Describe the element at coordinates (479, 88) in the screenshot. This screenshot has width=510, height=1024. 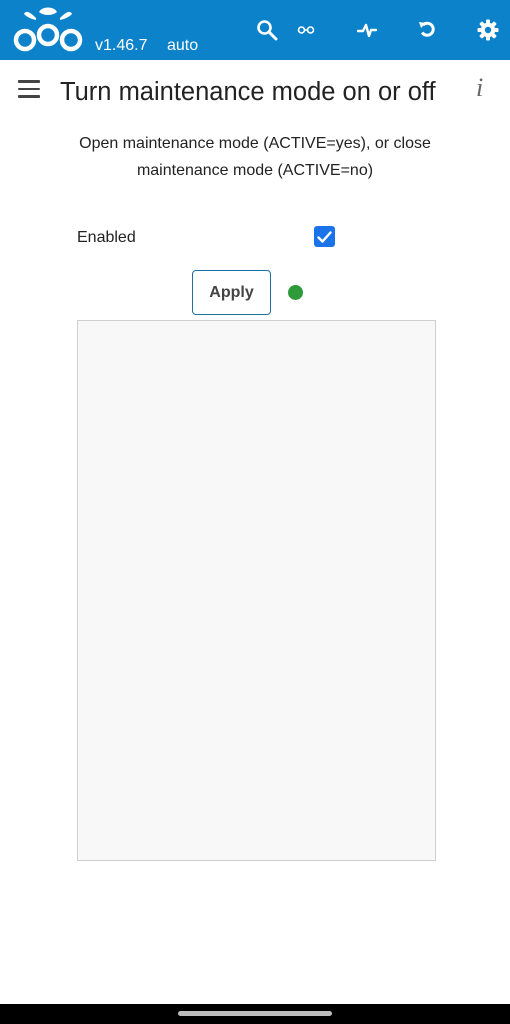
I see `info-icon: i` at that location.